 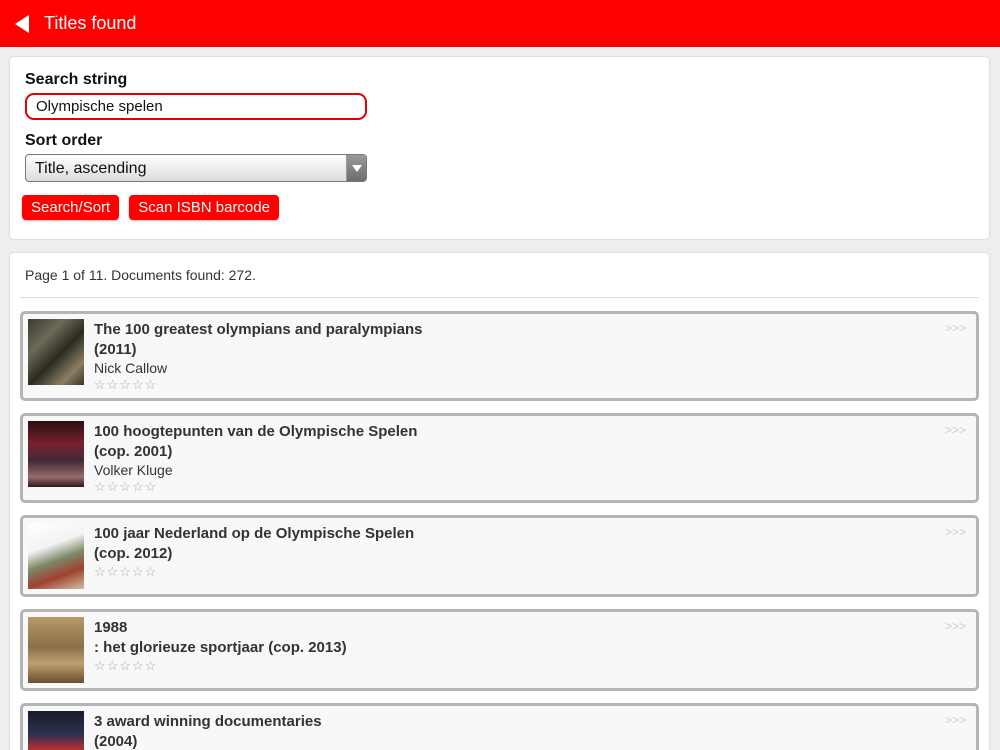 I want to click on sort-order-select: Title, ascending, so click(x=196, y=168).